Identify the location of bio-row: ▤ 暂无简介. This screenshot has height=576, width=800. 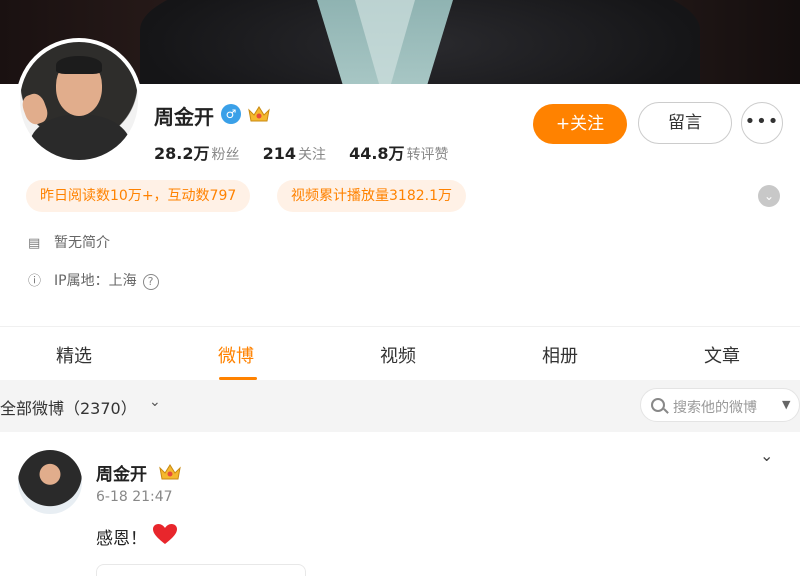
(69, 242).